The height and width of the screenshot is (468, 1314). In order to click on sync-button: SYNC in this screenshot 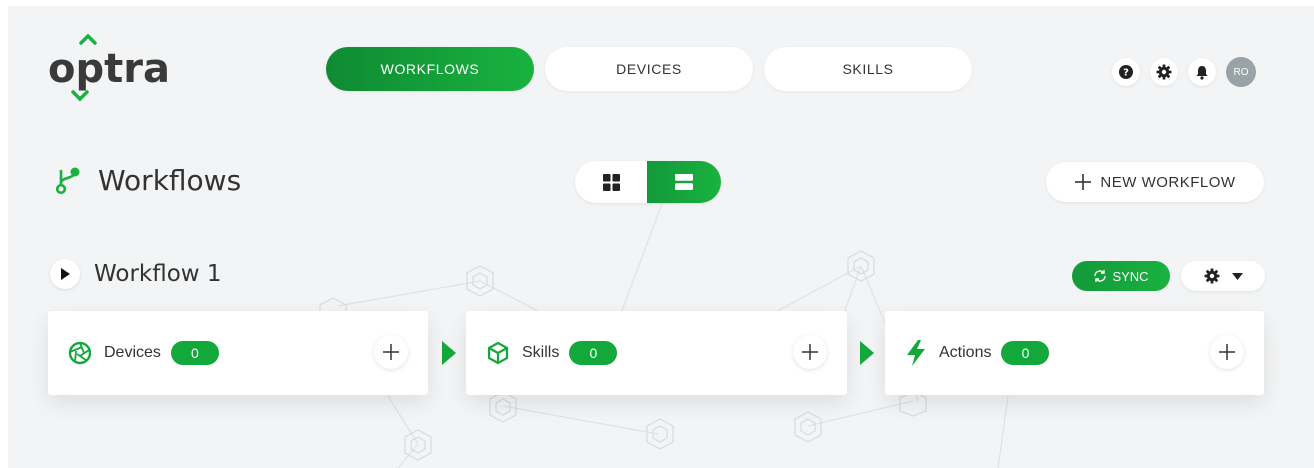, I will do `click(1121, 276)`.